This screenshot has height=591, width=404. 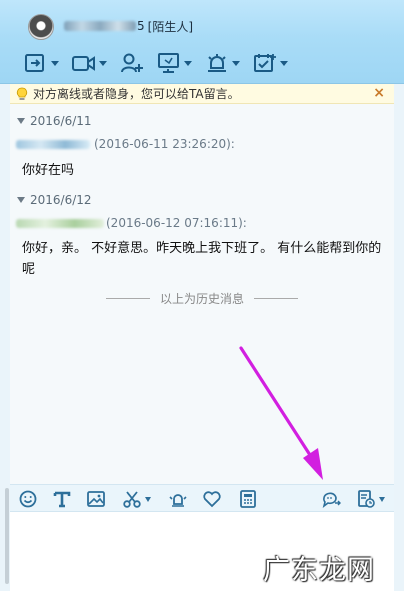 I want to click on history-label: 以上为历史消息, so click(x=201, y=299).